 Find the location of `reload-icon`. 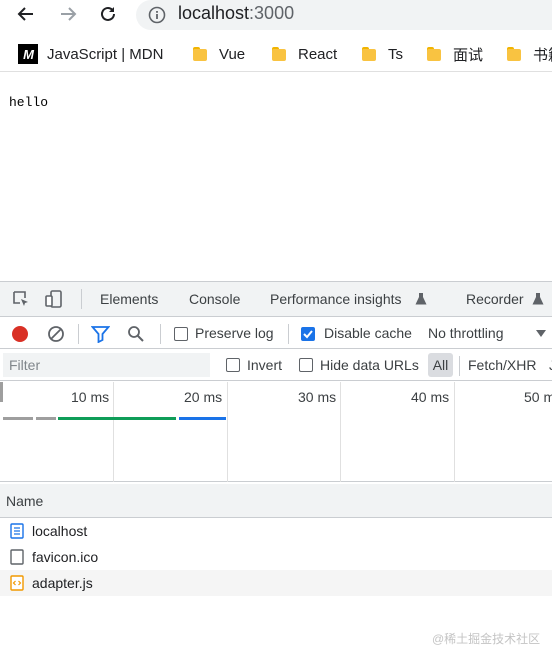

reload-icon is located at coordinates (108, 13).